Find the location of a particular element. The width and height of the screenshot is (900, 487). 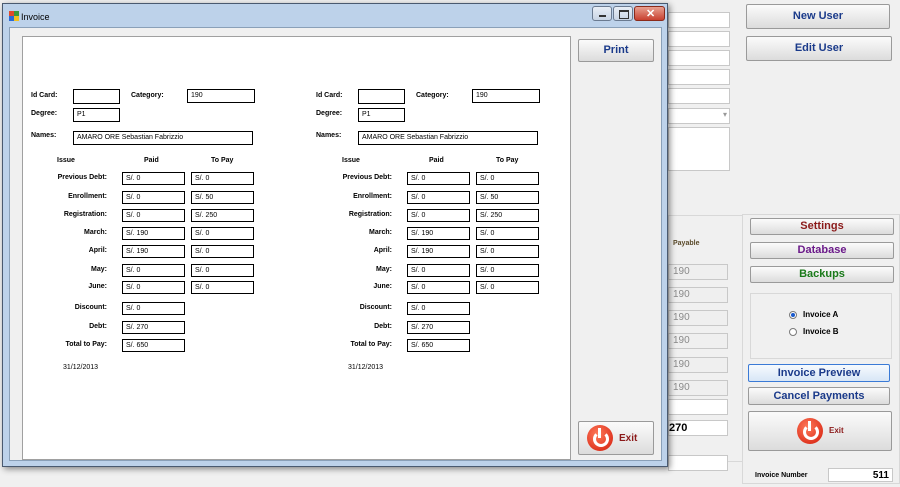

exit-label: Exit is located at coordinates (628, 438).